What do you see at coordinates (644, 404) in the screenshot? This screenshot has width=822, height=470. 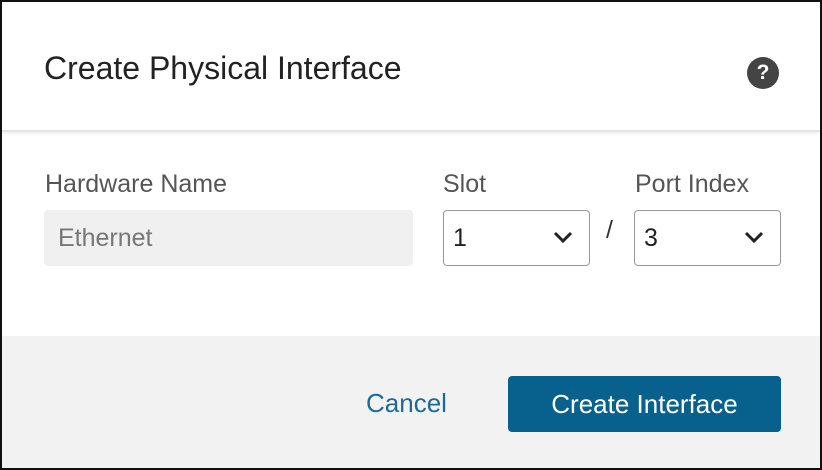 I see `create-interface-button: Create Interface` at bounding box center [644, 404].